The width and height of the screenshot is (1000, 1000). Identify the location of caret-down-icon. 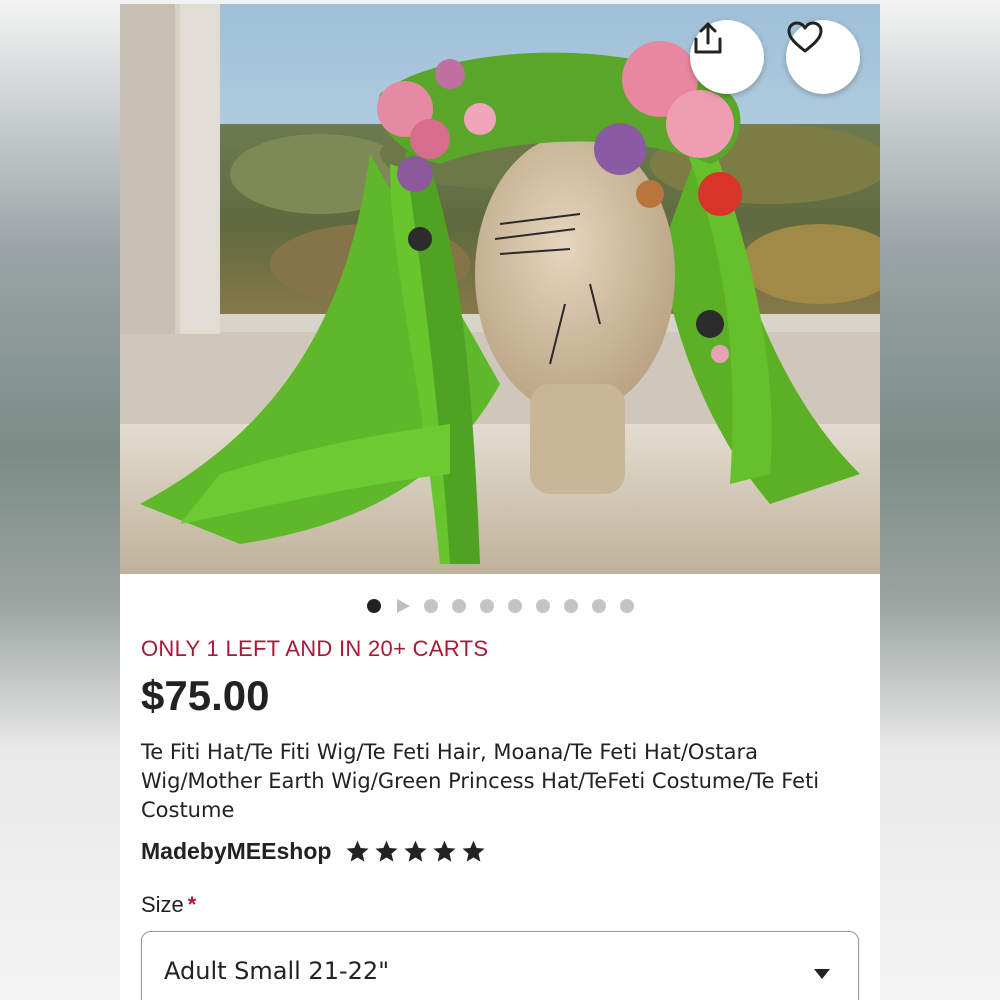
(822, 974).